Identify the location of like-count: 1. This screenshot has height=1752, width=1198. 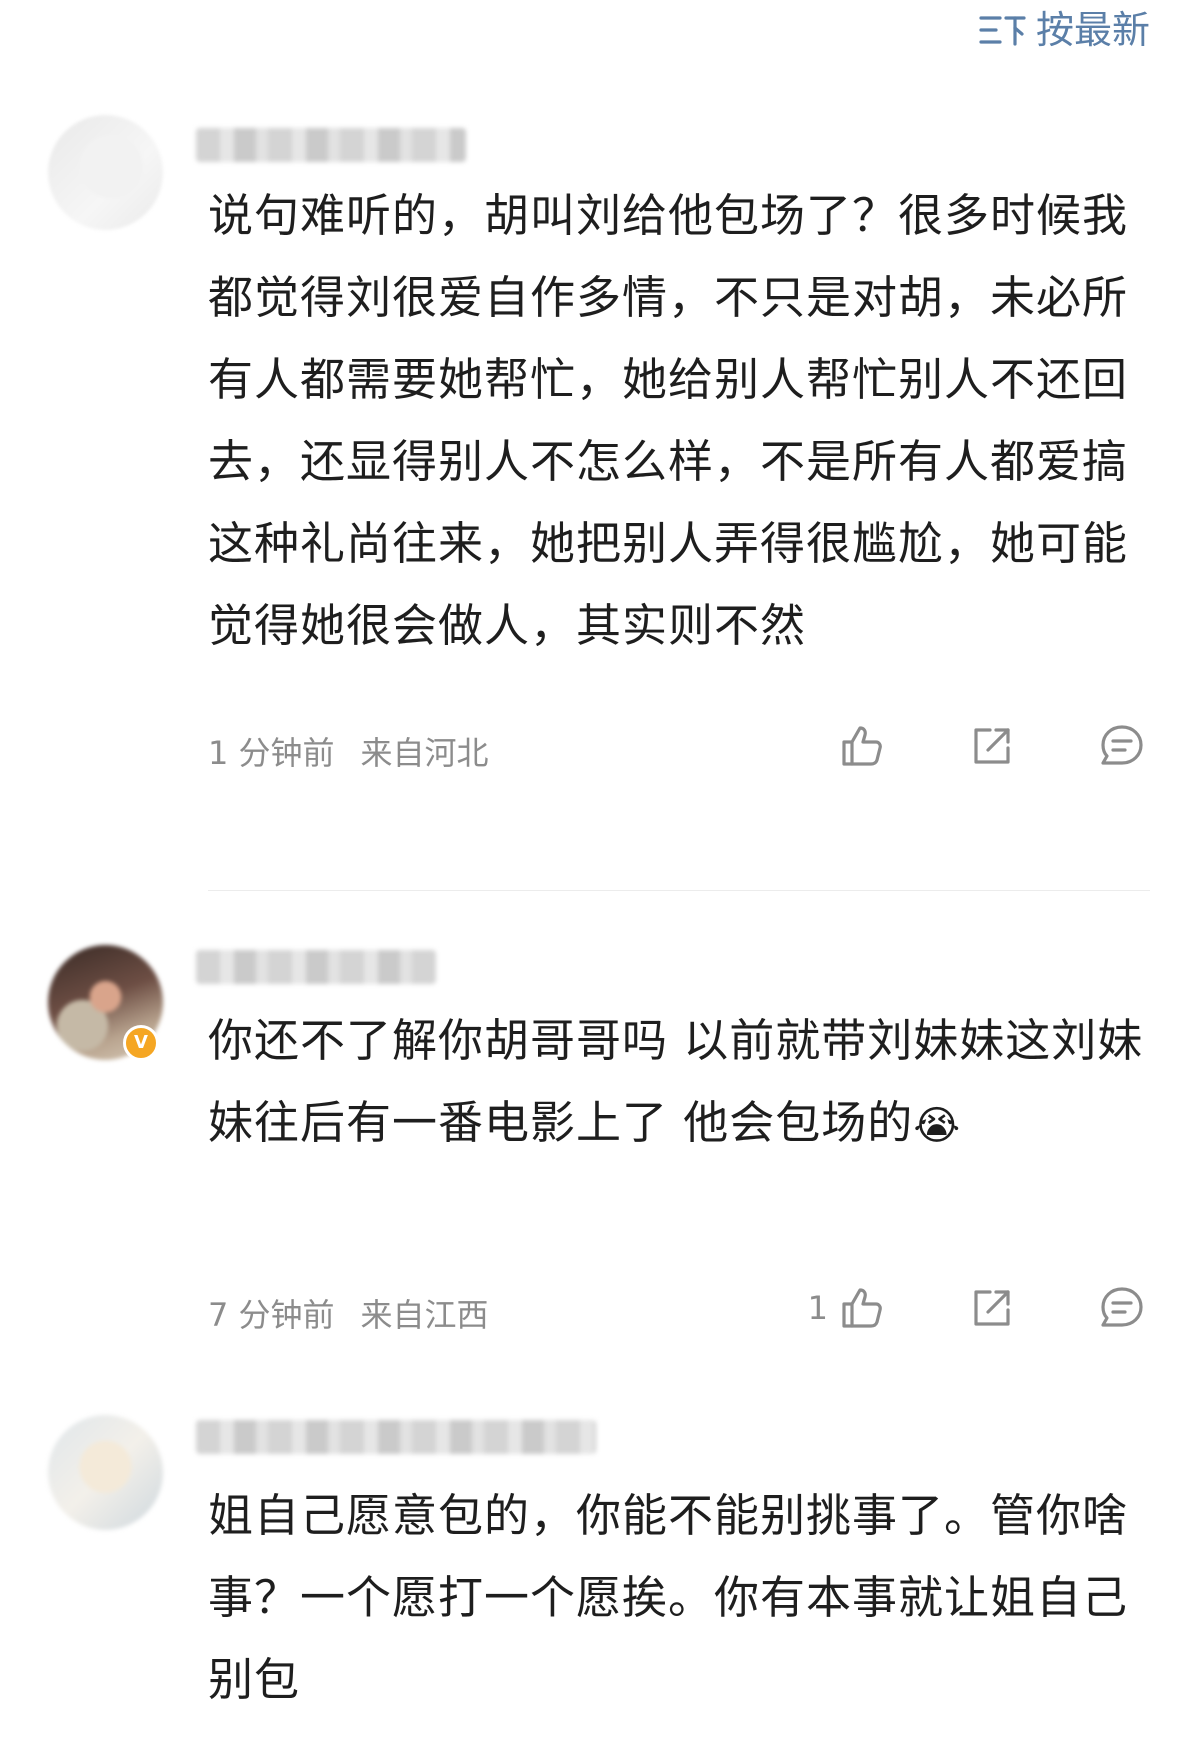
(817, 1308).